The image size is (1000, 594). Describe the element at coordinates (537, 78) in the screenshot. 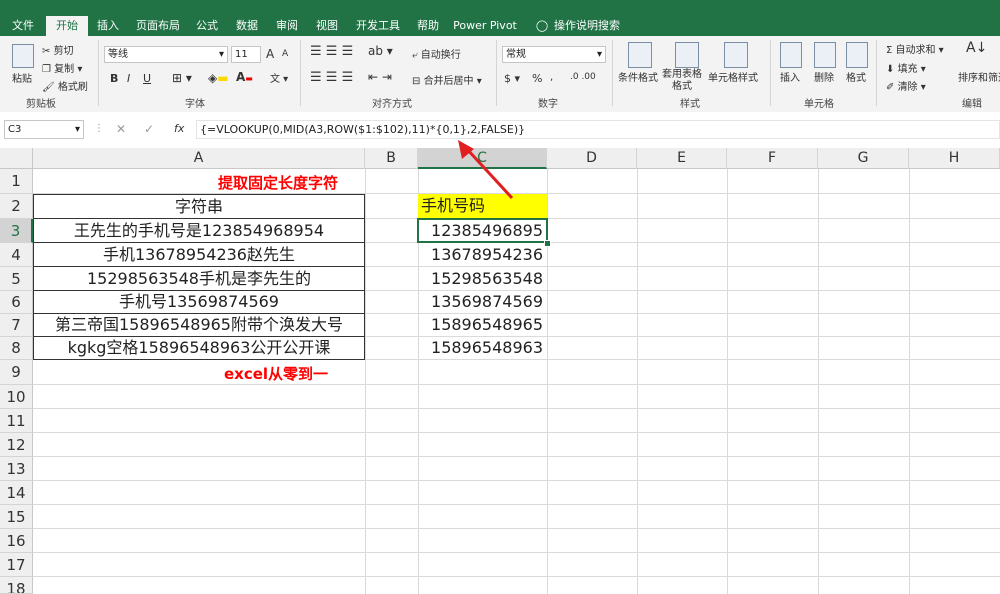

I see `percent-button: %` at that location.